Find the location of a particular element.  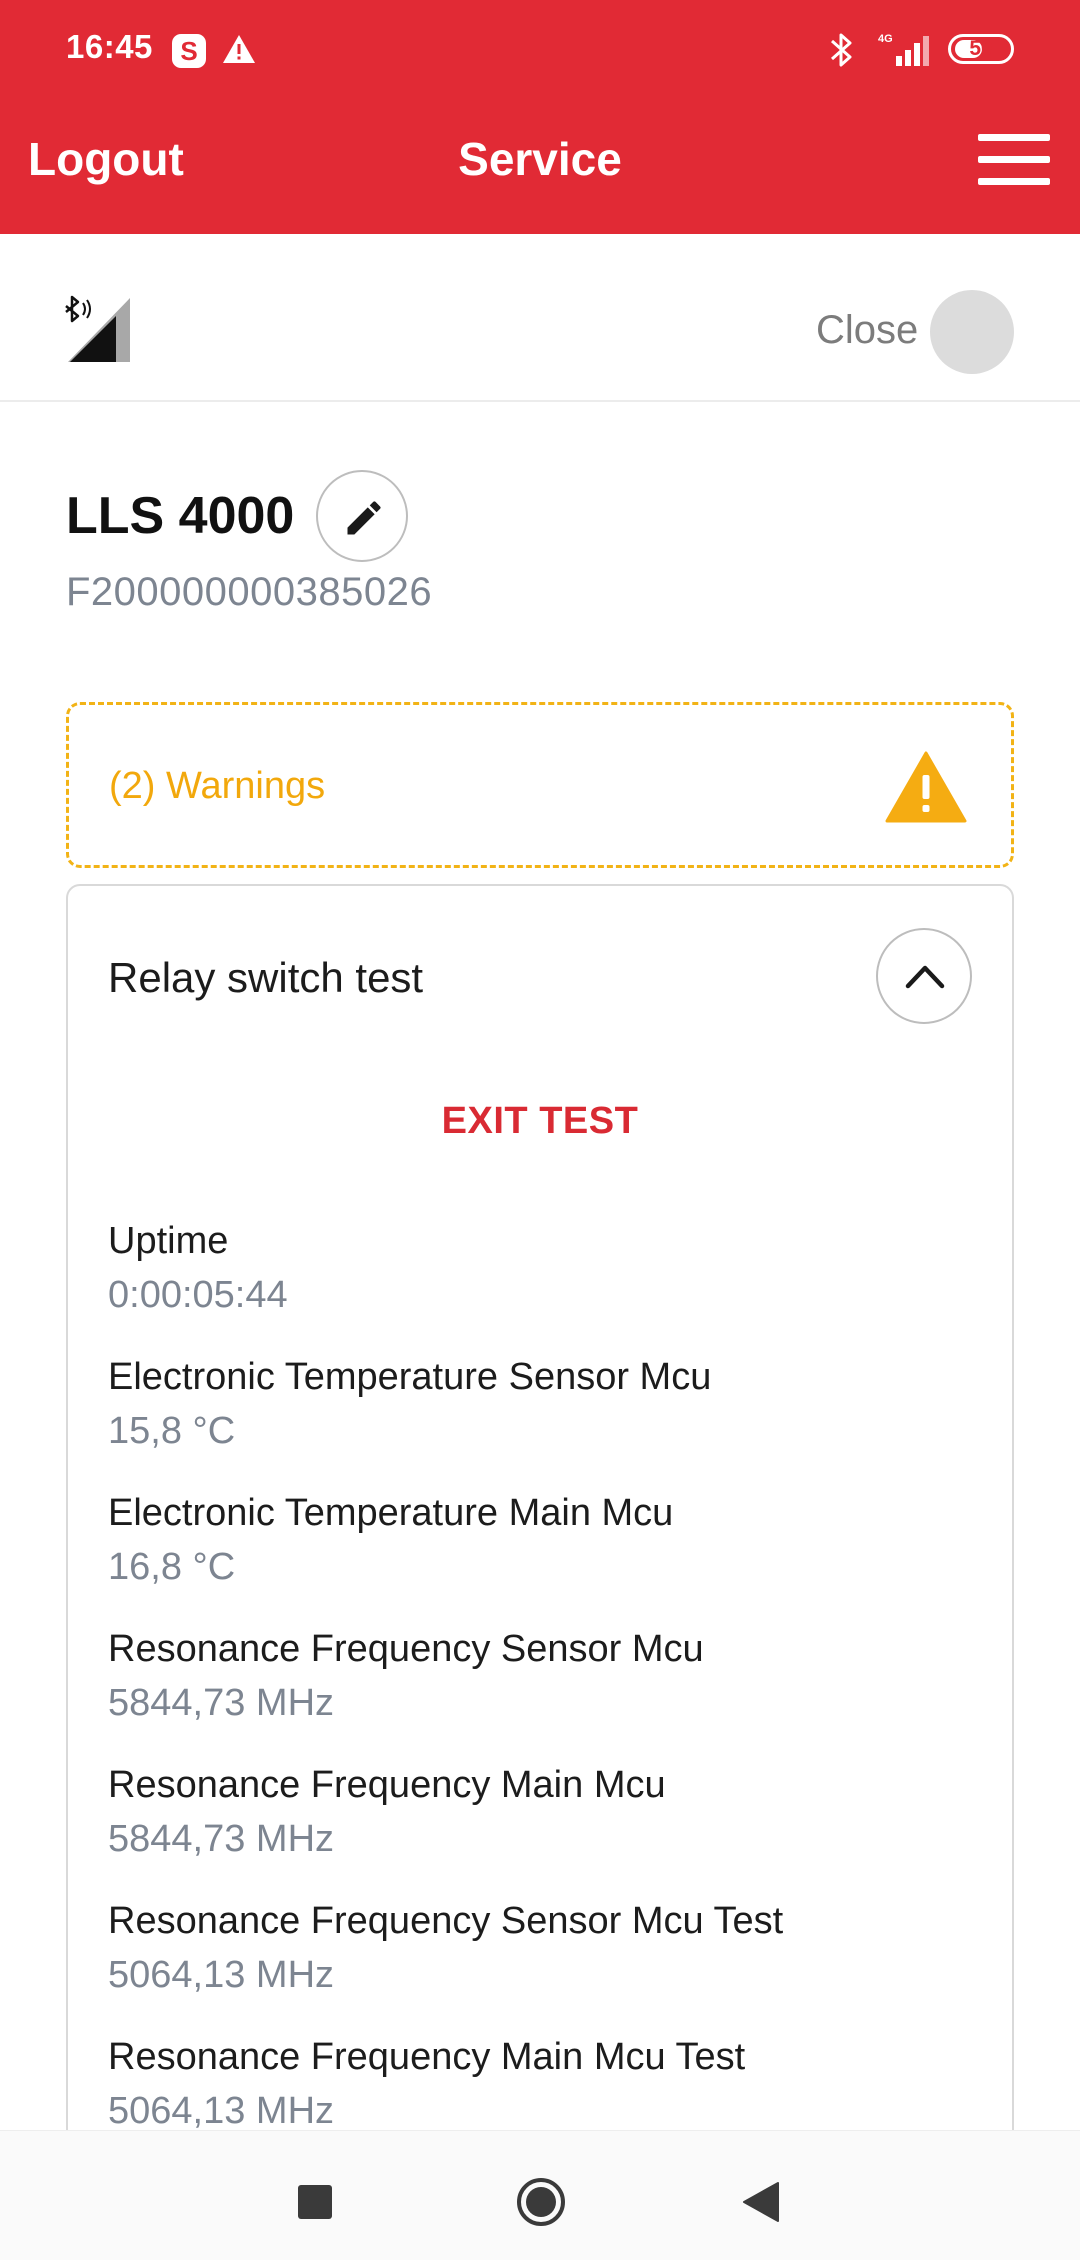

metric-item: Electronic Temperature Main Mcu 16,8 °C is located at coordinates (538, 1556).